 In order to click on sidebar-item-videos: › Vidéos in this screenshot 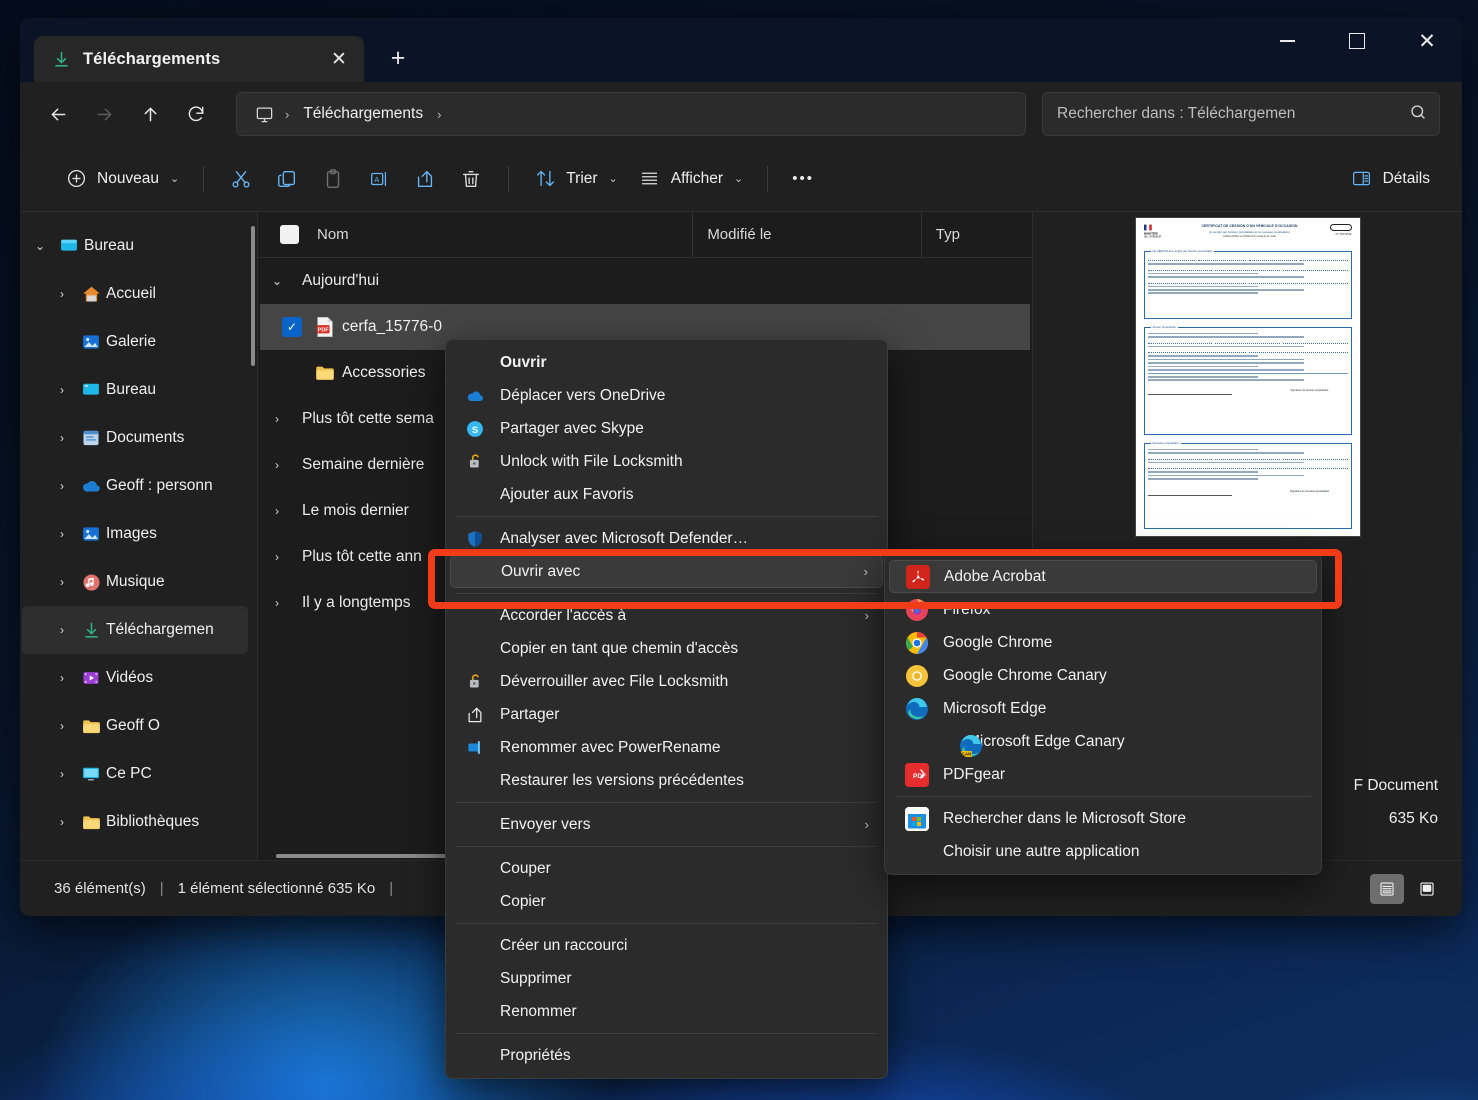, I will do `click(135, 678)`.